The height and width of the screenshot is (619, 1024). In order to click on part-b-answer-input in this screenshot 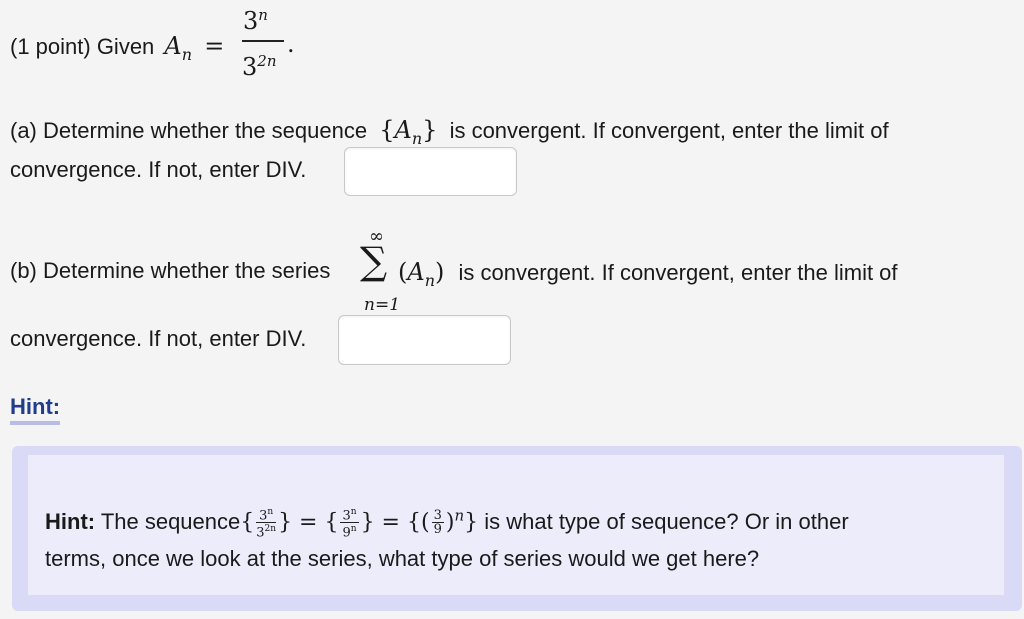, I will do `click(424, 340)`.